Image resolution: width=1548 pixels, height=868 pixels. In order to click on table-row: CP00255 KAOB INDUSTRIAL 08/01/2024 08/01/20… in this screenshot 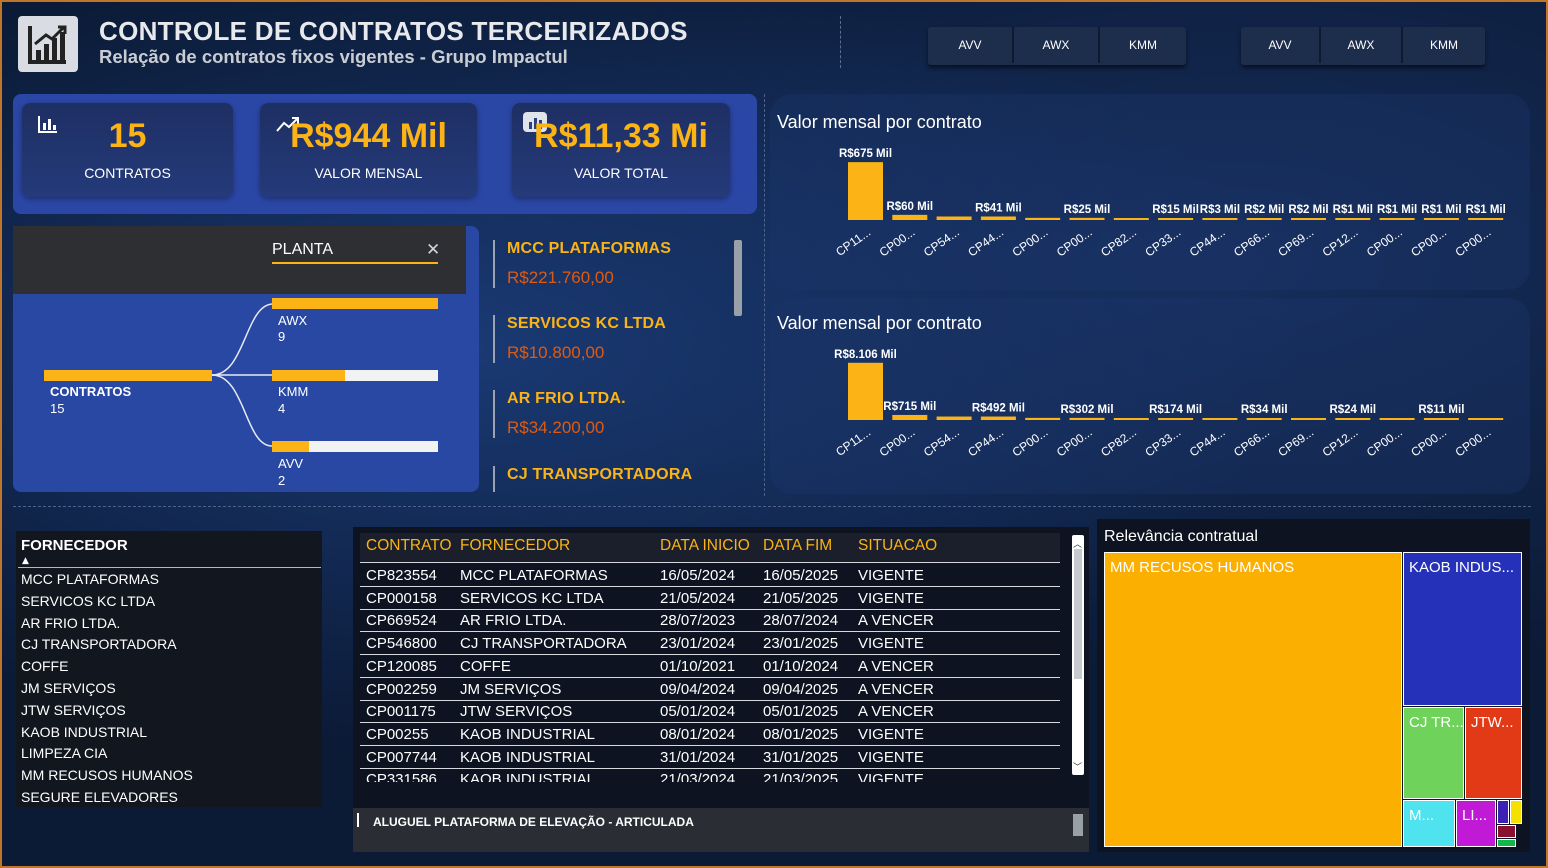, I will do `click(710, 735)`.